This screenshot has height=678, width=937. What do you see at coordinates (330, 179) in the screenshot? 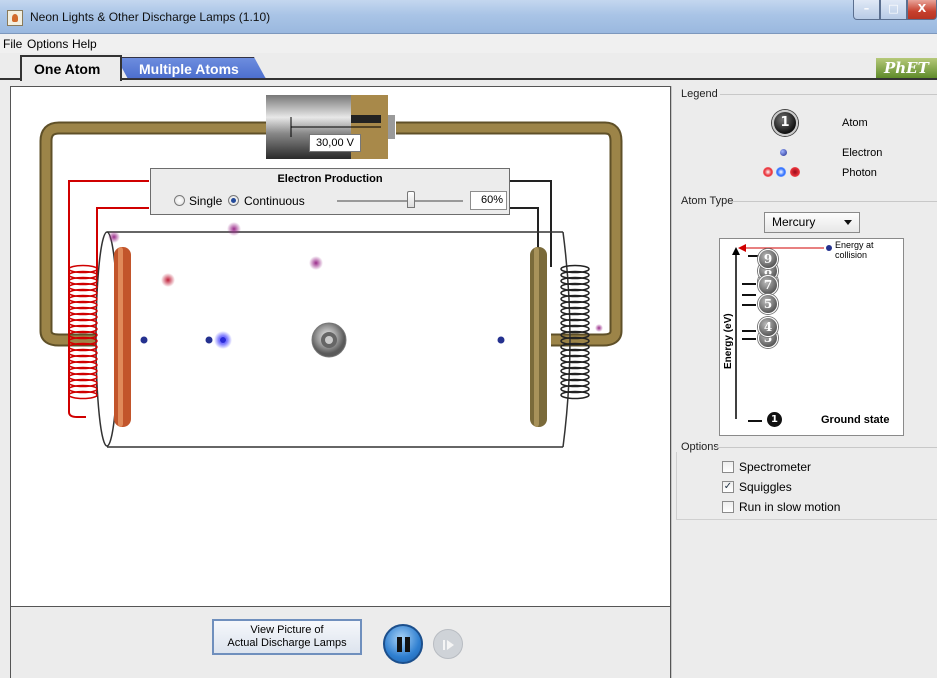
I see `electron-production-title: Electron Production` at bounding box center [330, 179].